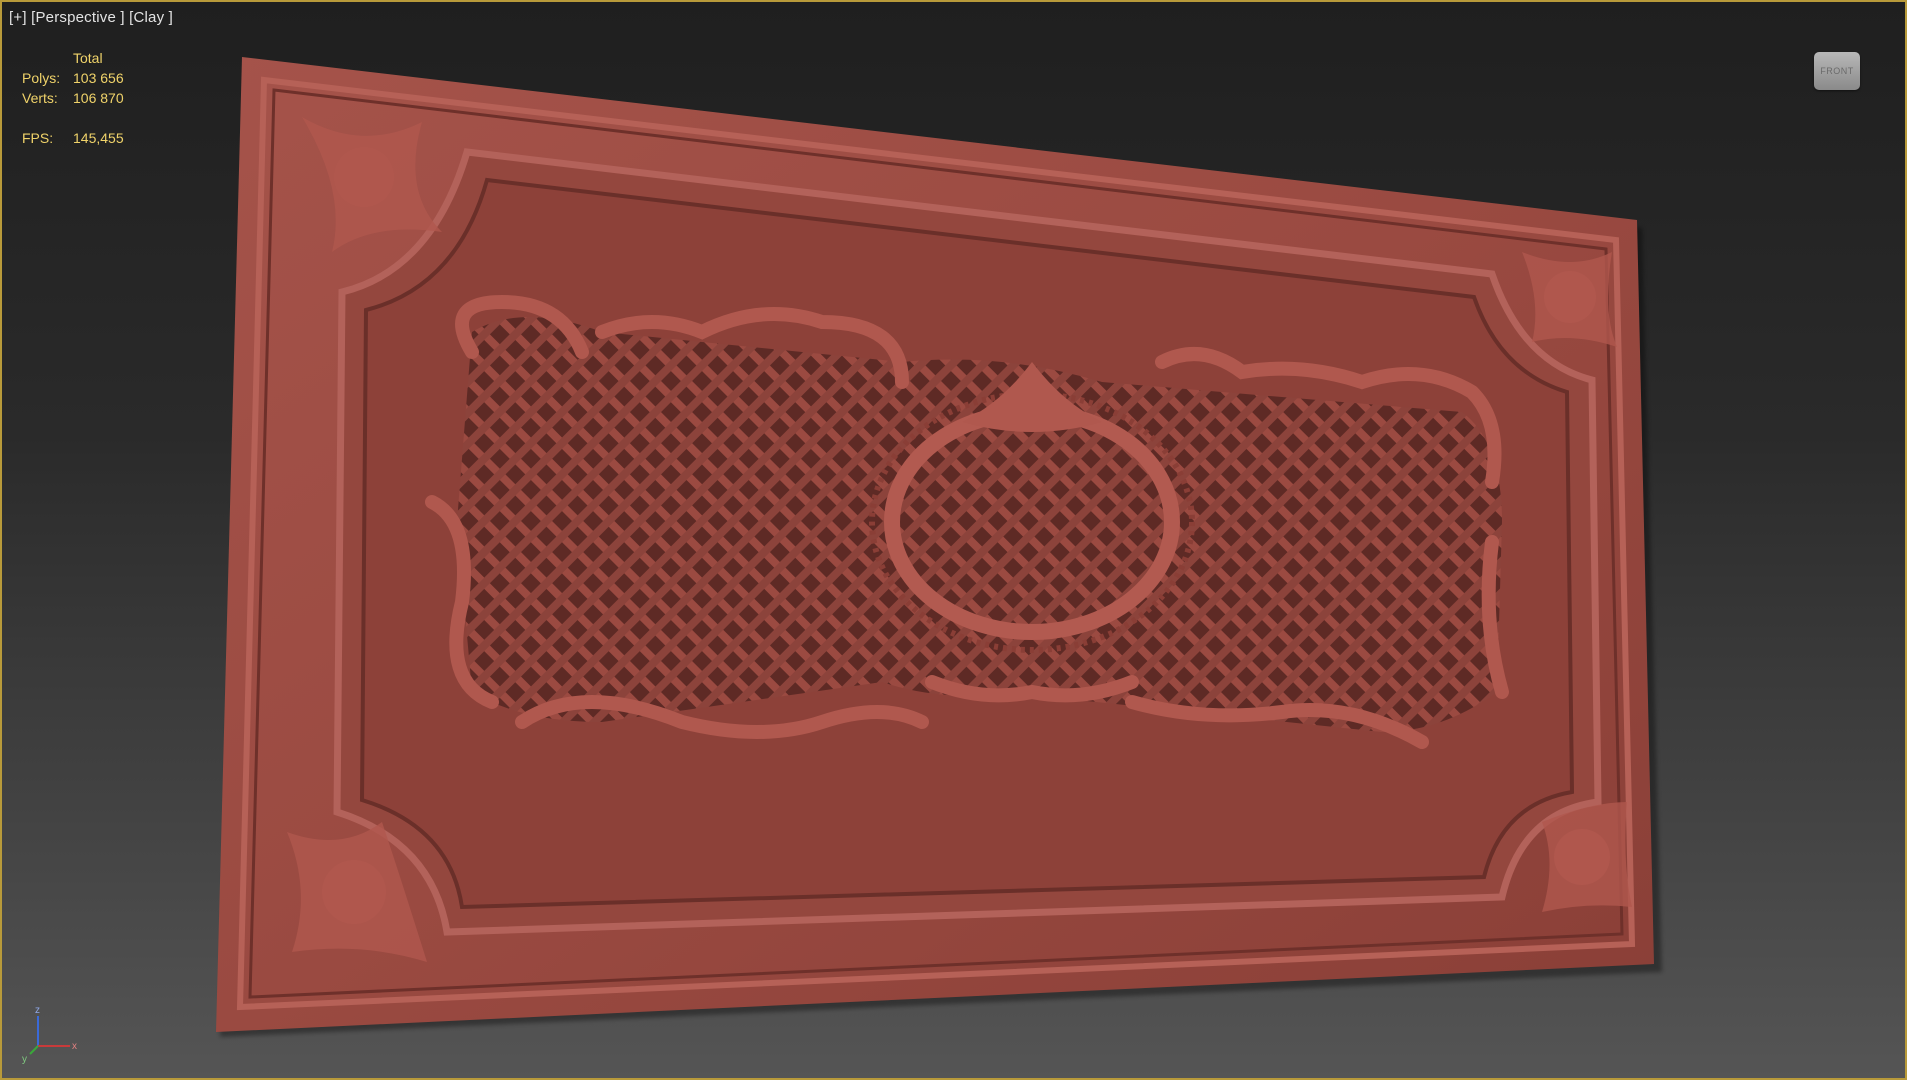 This screenshot has height=1080, width=1907. I want to click on fps-value: 145,455, so click(98, 138).